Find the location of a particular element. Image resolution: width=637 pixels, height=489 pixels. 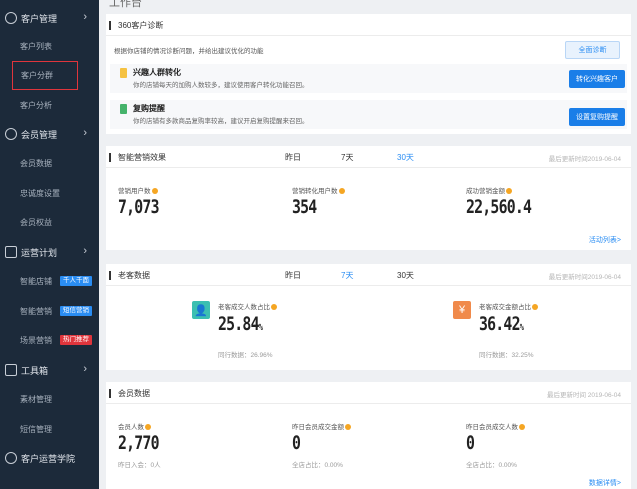

sidebar-item-customer-analysis: 客户分析 is located at coordinates (36, 105).